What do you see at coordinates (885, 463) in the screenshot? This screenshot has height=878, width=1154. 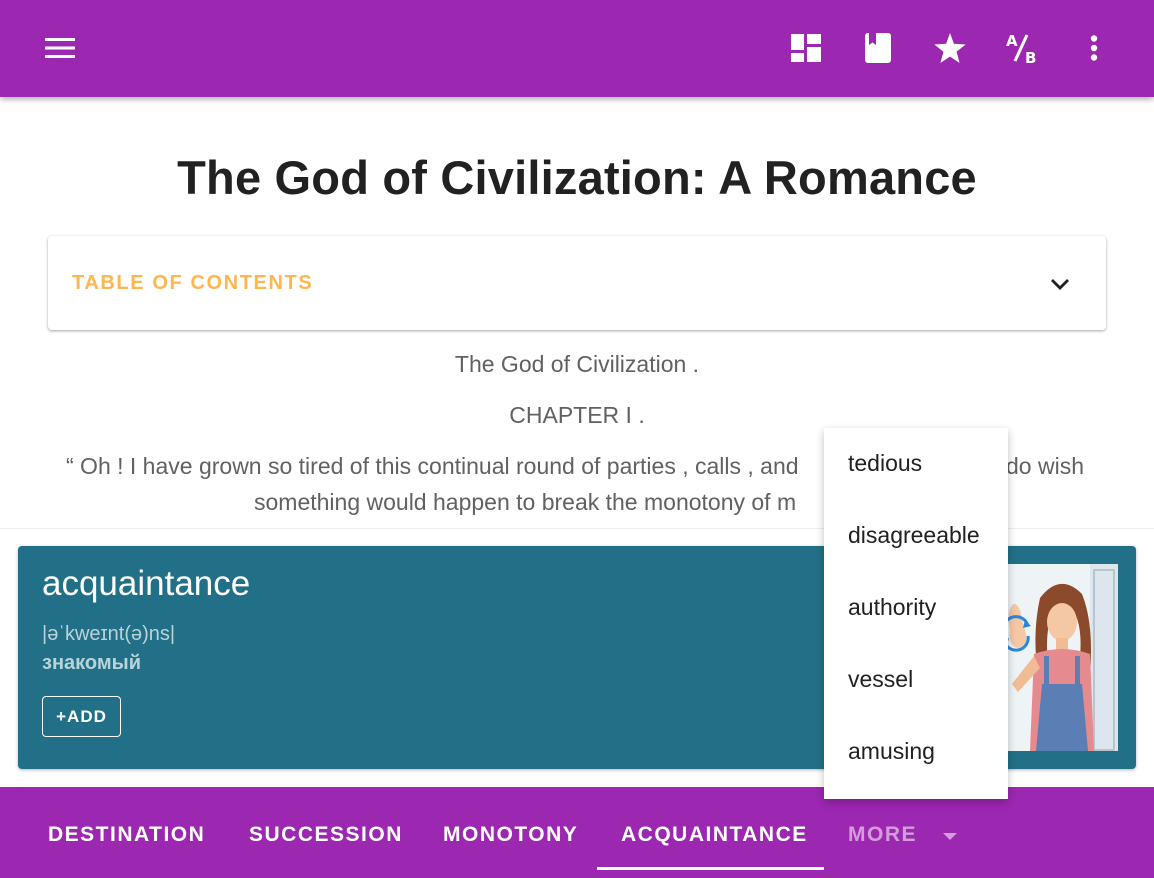 I see `dropdown-item: tedious` at bounding box center [885, 463].